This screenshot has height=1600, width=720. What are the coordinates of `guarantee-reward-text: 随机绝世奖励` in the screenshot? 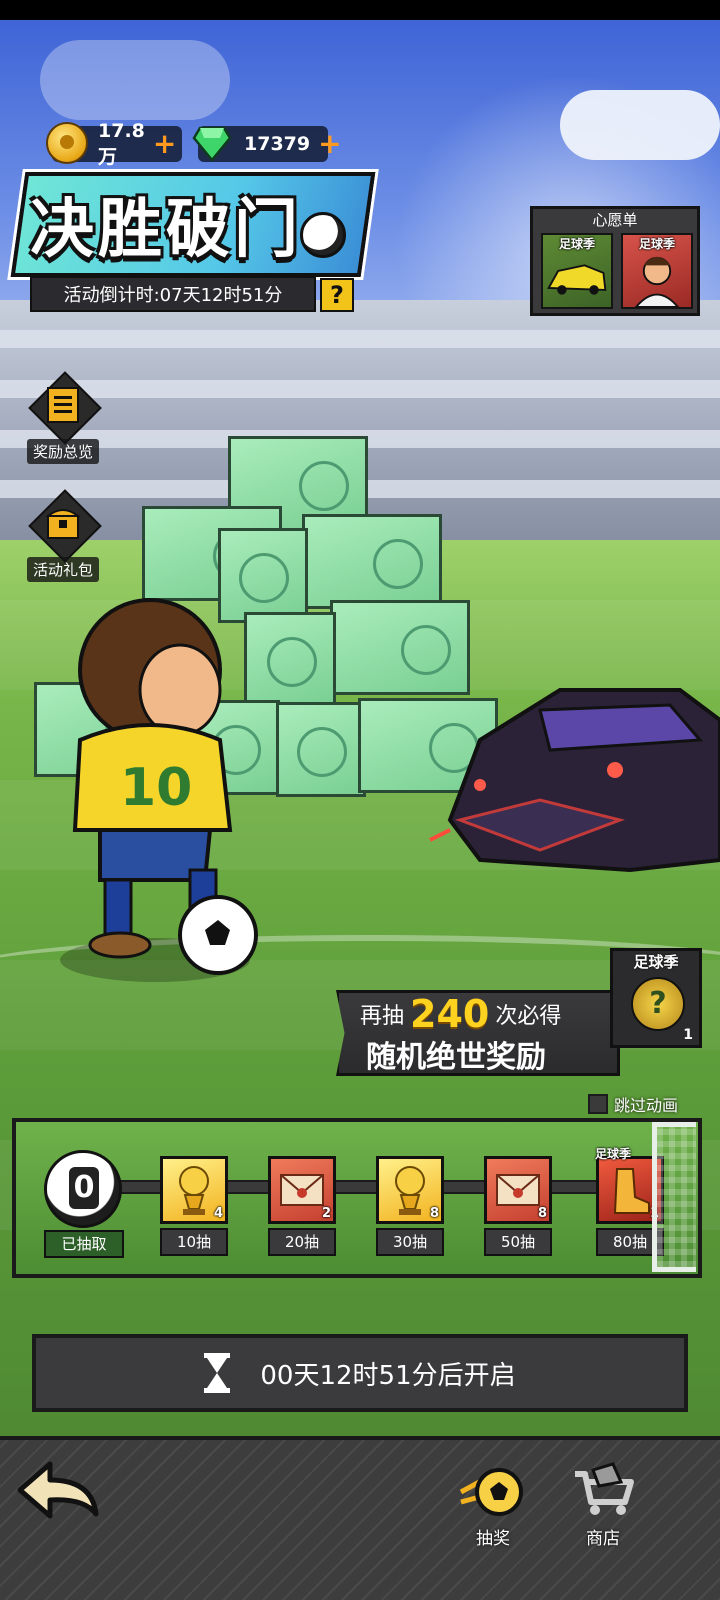 It's located at (456, 1057).